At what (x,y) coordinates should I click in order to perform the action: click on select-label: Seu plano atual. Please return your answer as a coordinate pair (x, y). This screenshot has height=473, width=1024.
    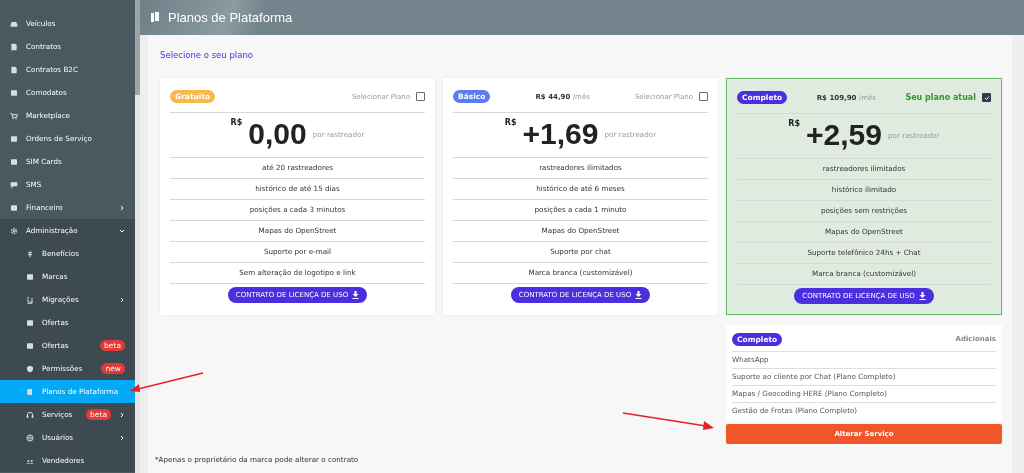
    Looking at the image, I should click on (940, 97).